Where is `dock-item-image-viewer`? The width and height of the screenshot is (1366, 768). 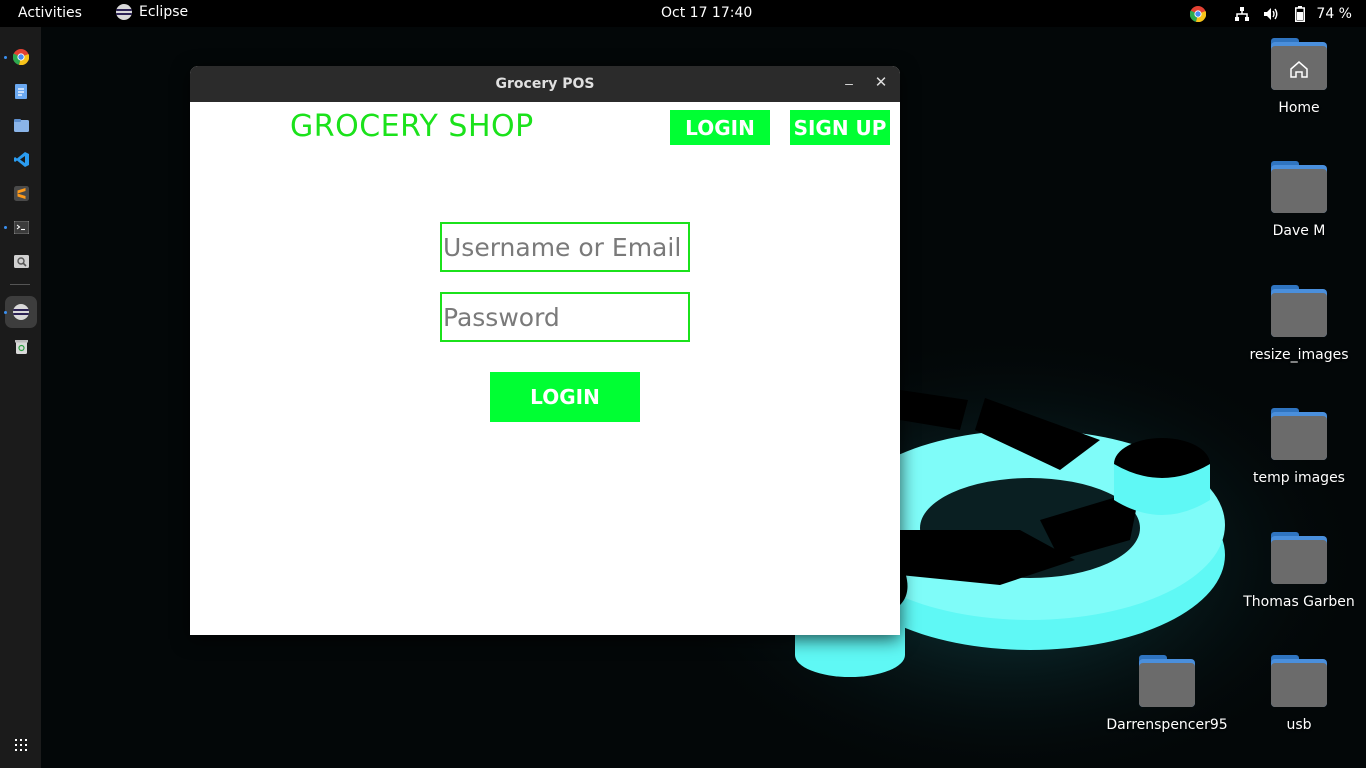
dock-item-image-viewer is located at coordinates (21, 261).